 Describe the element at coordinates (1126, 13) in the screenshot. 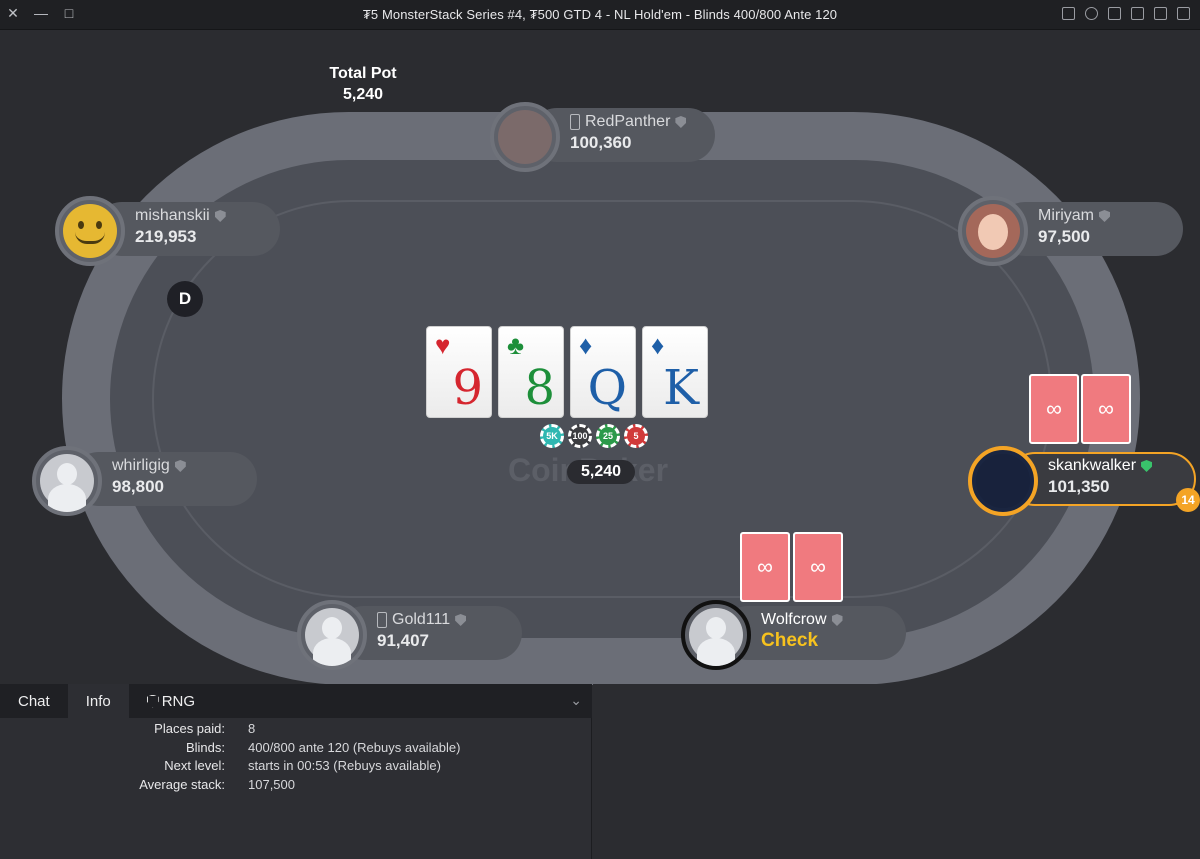

I see `toolbar-icons` at that location.